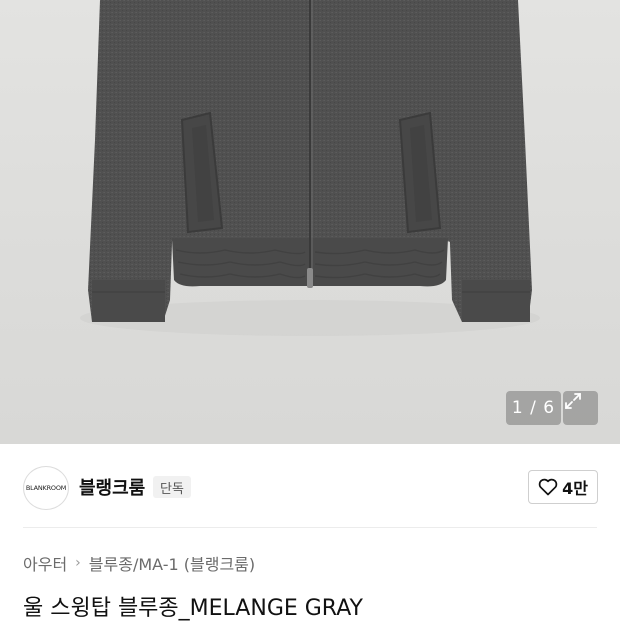 The width and height of the screenshot is (620, 622). I want to click on expand-arrows-icon, so click(573, 401).